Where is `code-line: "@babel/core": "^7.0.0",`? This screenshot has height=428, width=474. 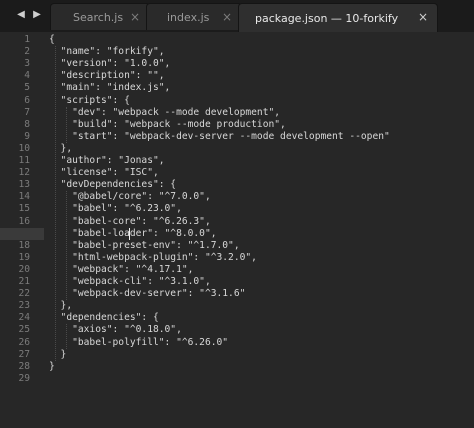
code-line: "@babel/core": "^7.0.0", is located at coordinates (130, 197).